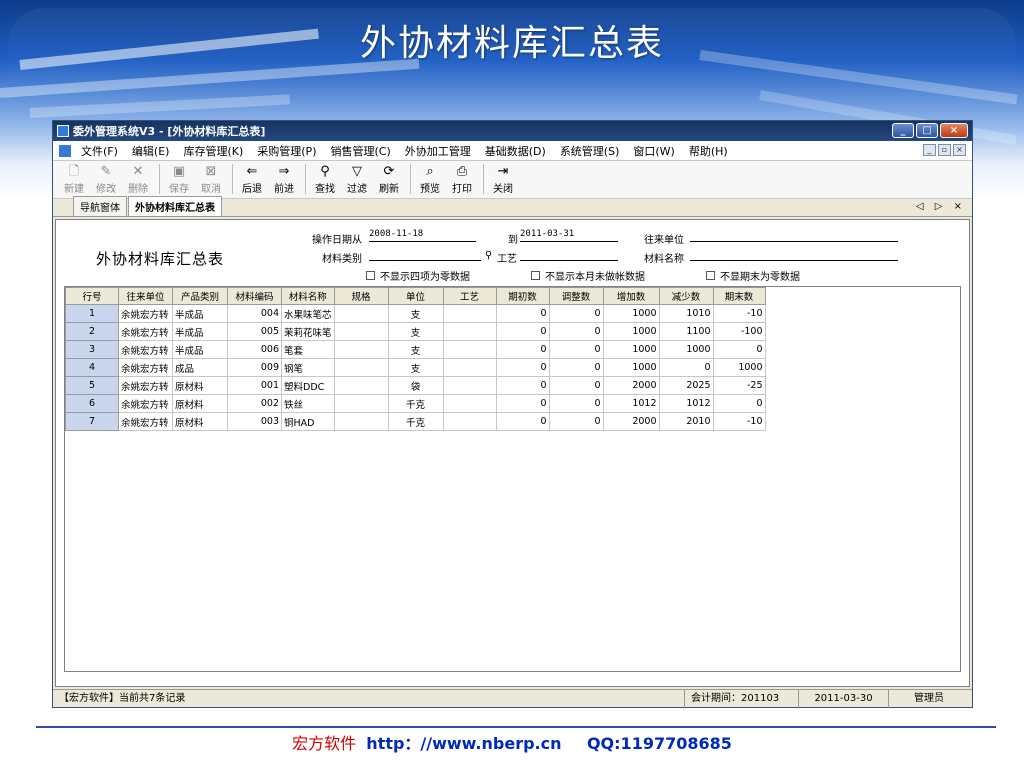 The width and height of the screenshot is (1024, 768). What do you see at coordinates (145, 296) in the screenshot?
I see `column-header: 往来单位` at bounding box center [145, 296].